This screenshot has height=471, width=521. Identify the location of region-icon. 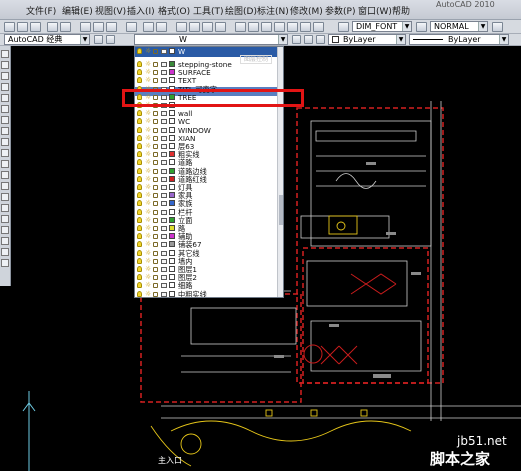
(5, 230).